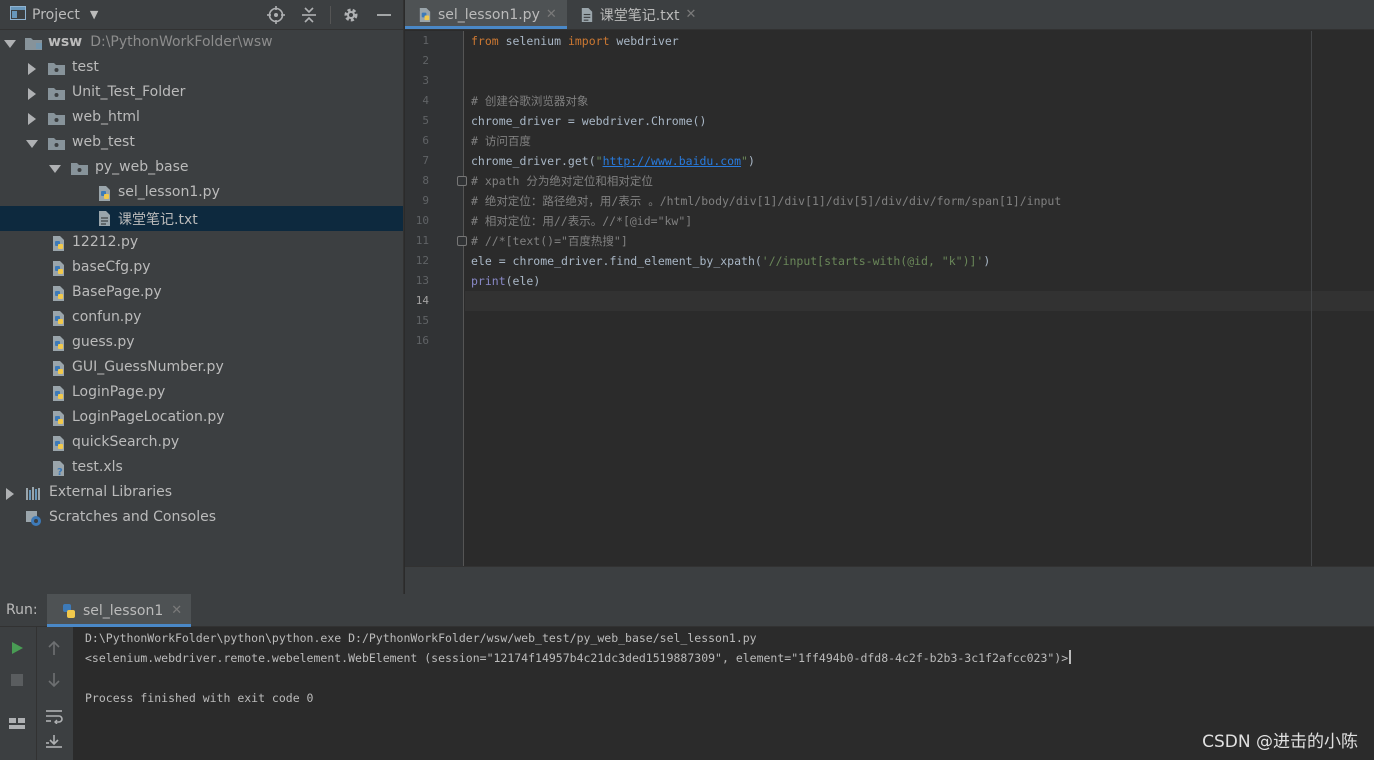 The height and width of the screenshot is (760, 1374). Describe the element at coordinates (17, 680) in the screenshot. I see `stop-icon` at that location.